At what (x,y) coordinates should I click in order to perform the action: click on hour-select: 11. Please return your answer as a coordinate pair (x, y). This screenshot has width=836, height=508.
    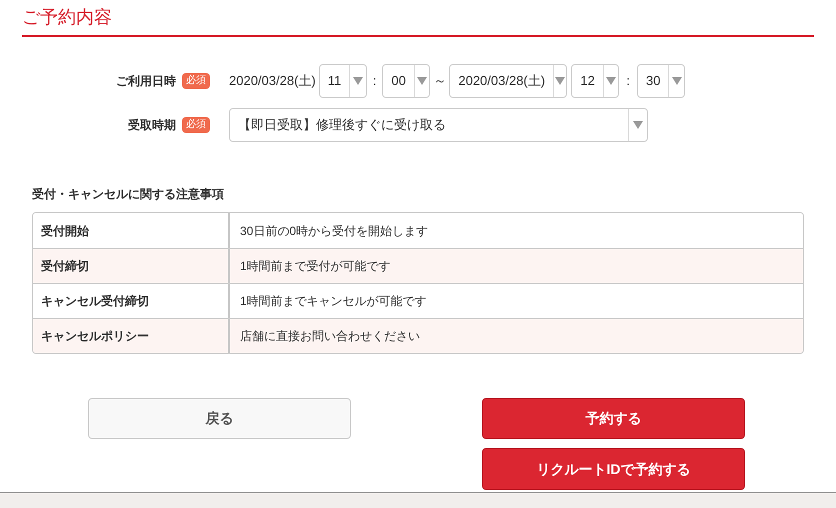
    Looking at the image, I should click on (342, 81).